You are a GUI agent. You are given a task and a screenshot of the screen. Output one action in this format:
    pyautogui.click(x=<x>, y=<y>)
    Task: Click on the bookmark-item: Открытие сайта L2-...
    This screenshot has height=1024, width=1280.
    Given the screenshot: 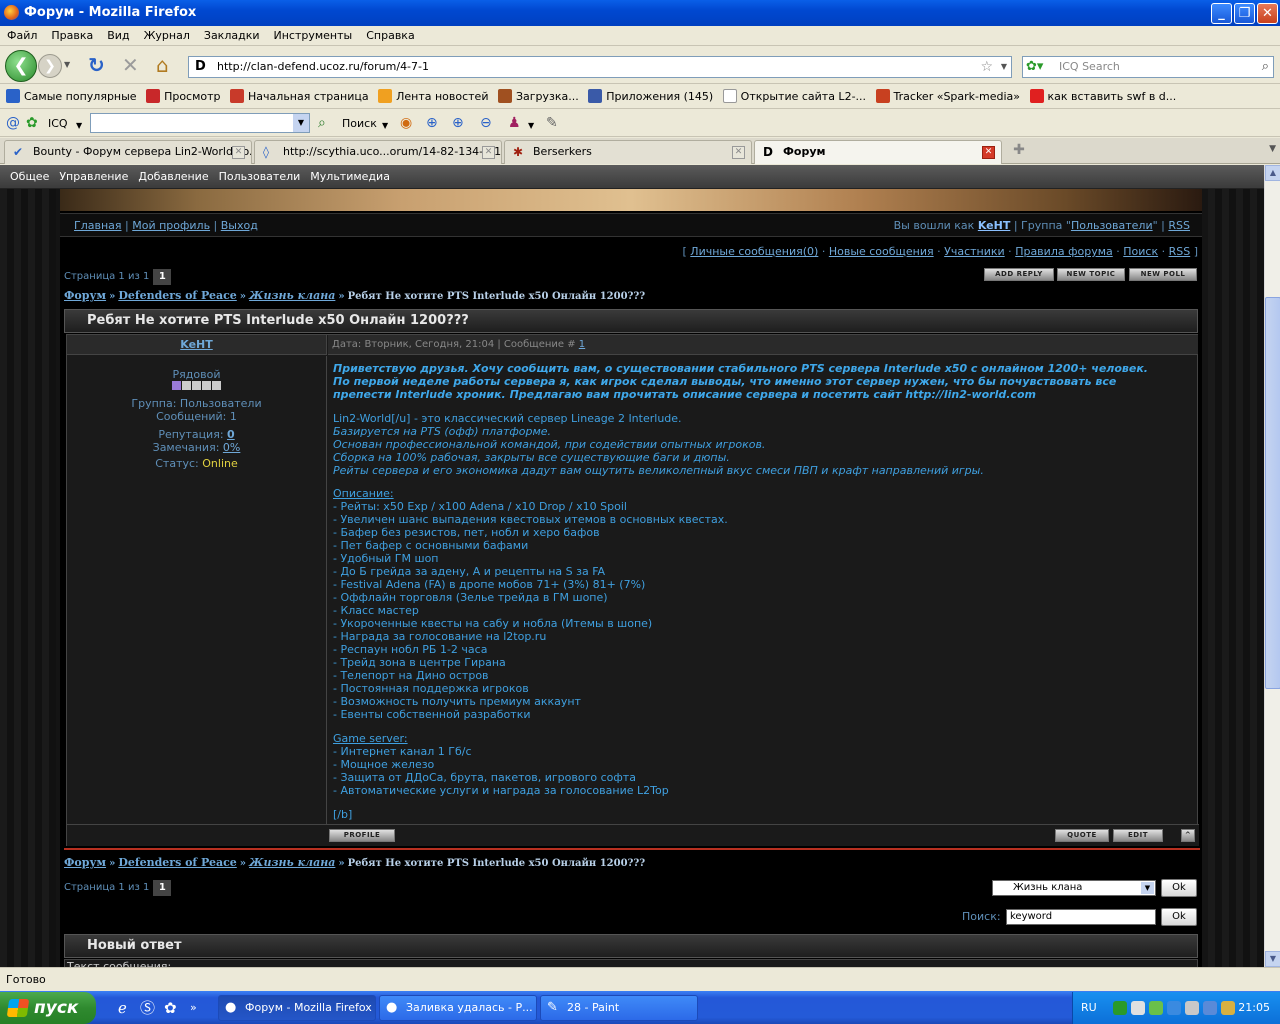 What is the action you would take?
    pyautogui.click(x=794, y=96)
    